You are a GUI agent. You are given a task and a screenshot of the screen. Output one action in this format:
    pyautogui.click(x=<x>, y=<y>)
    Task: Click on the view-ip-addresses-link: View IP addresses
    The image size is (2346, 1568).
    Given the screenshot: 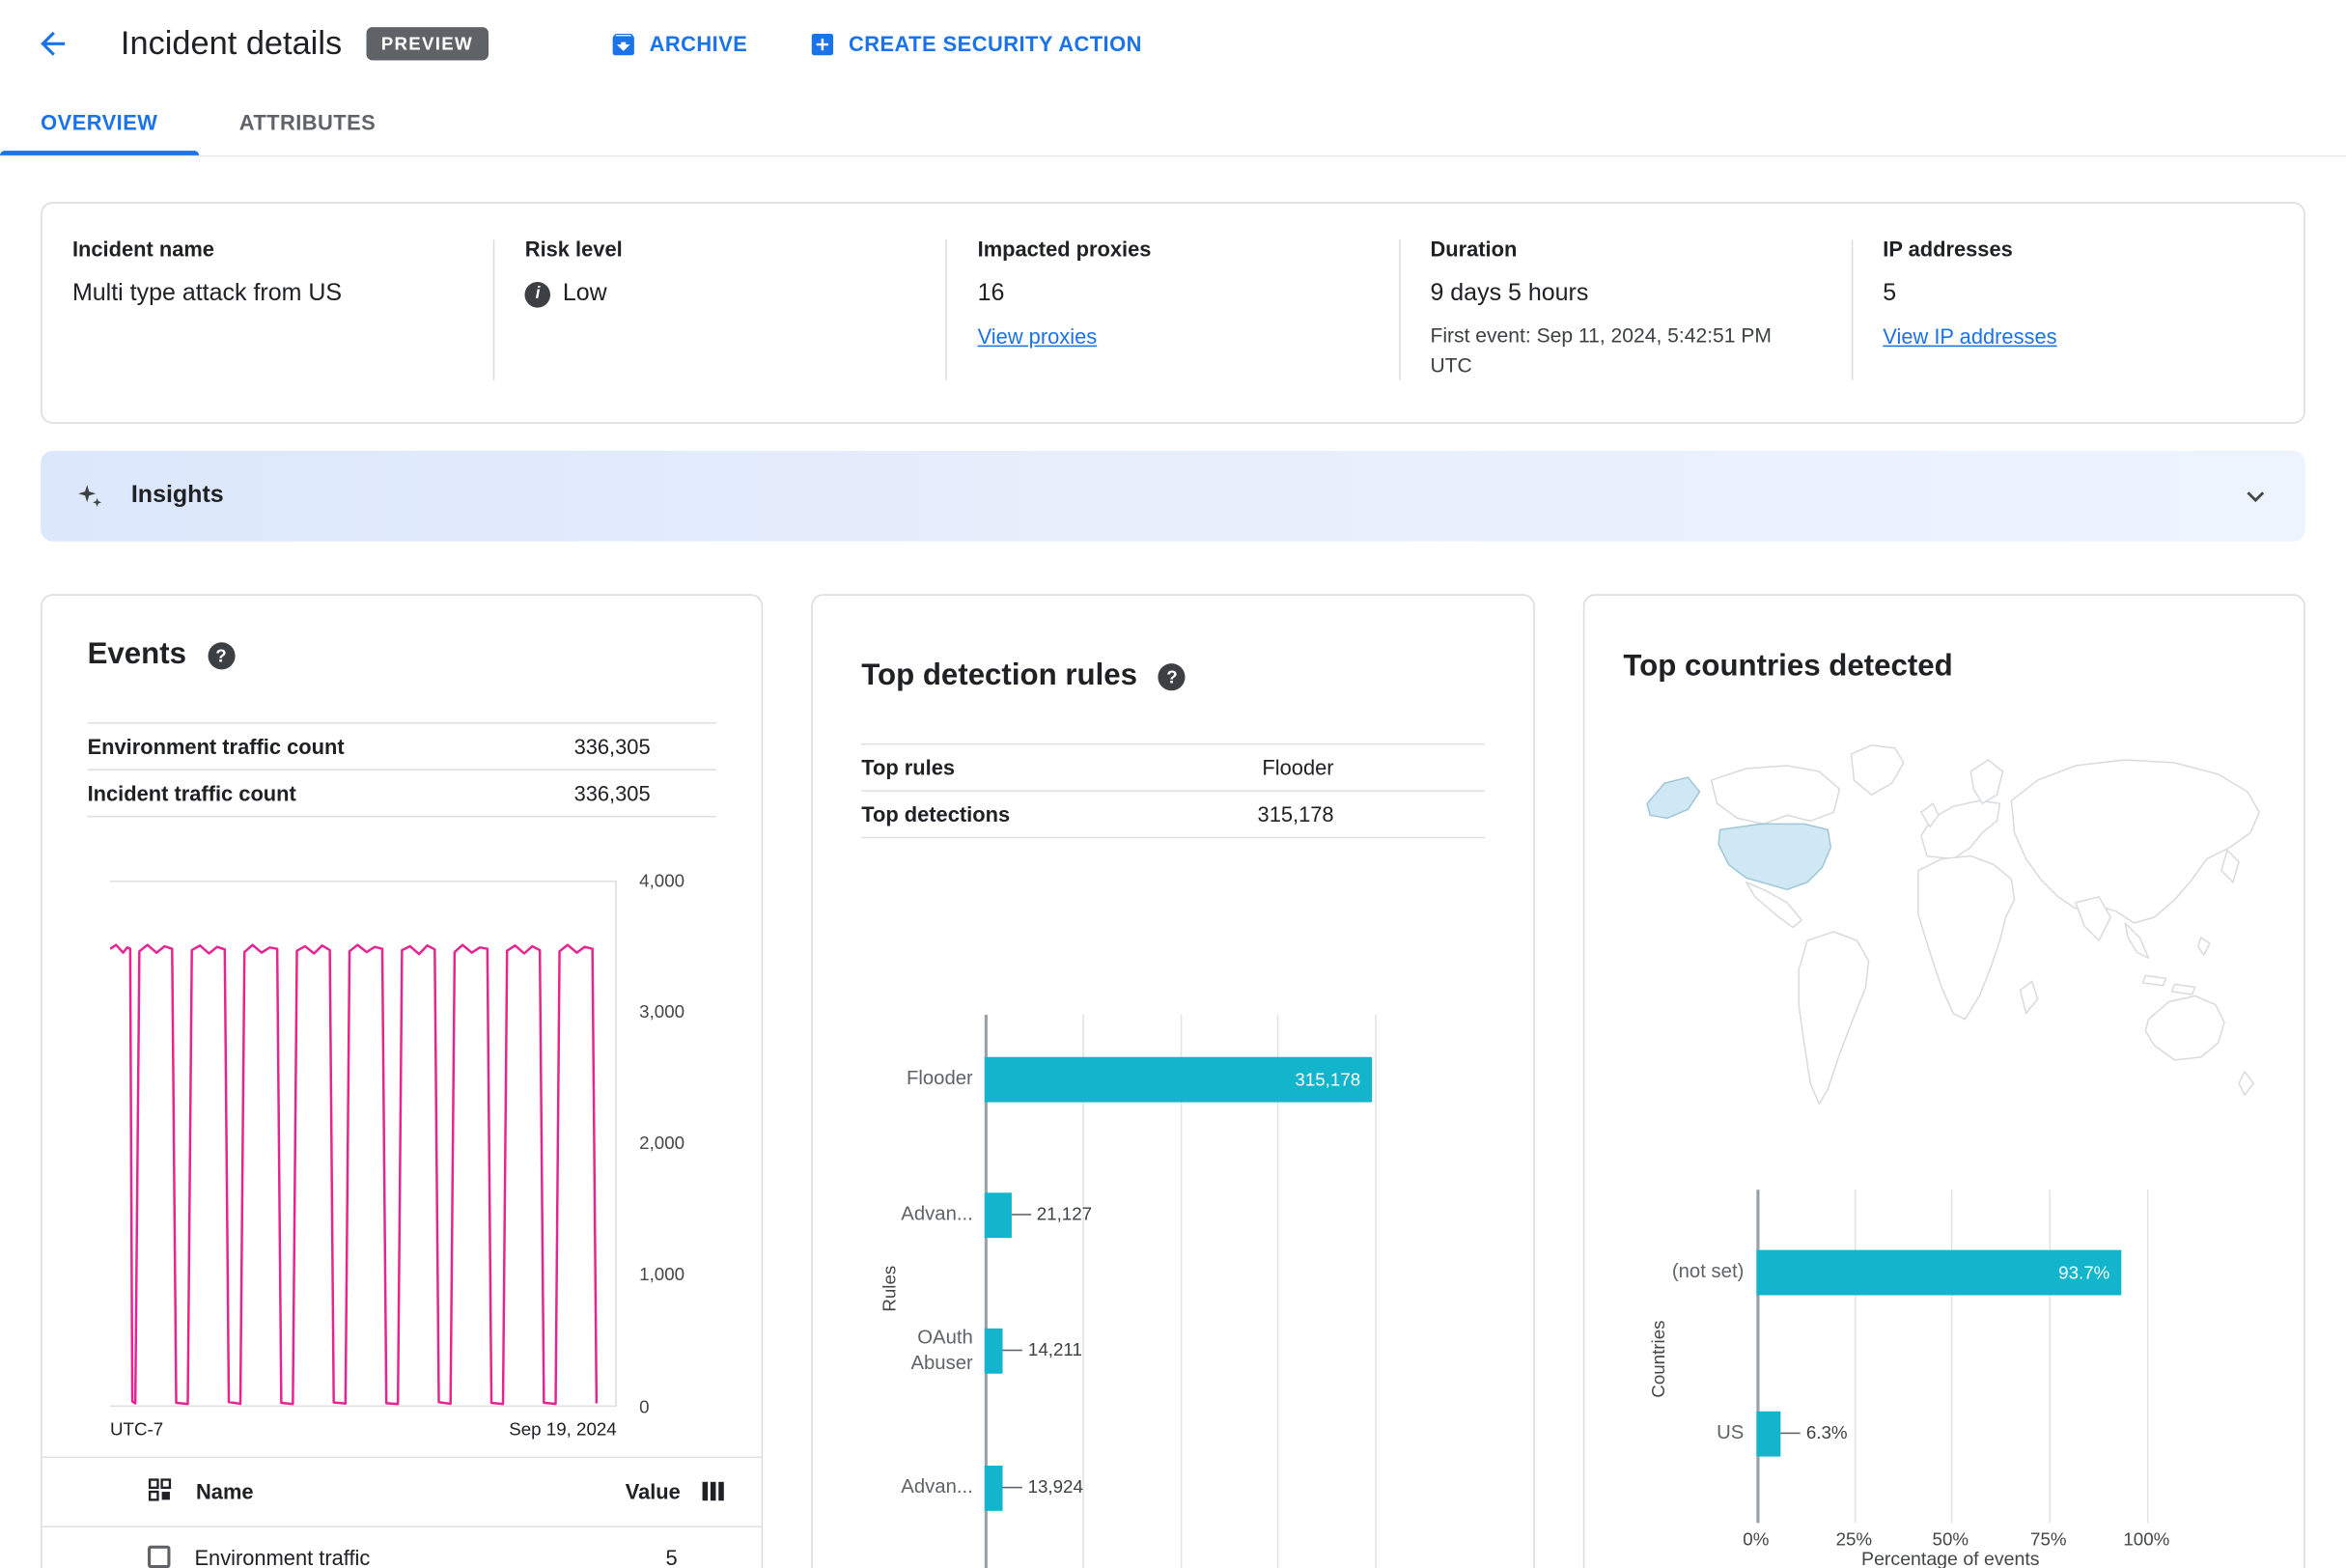 What is the action you would take?
    pyautogui.click(x=1969, y=337)
    